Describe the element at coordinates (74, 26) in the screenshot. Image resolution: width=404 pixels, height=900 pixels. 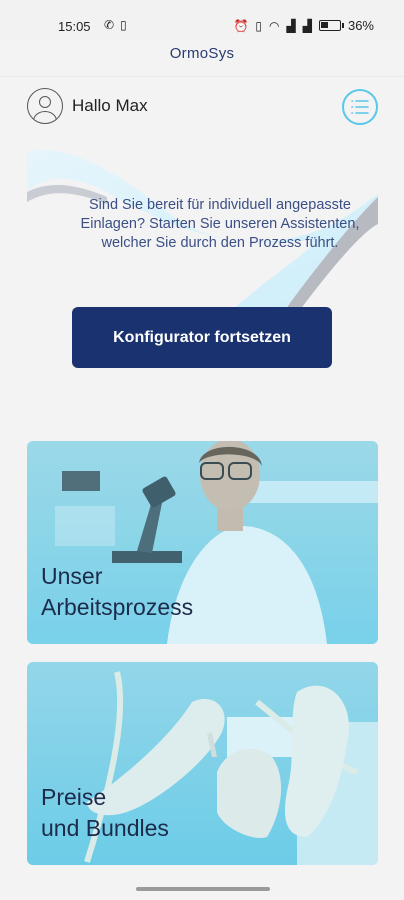
I see `status-time: 15:05` at that location.